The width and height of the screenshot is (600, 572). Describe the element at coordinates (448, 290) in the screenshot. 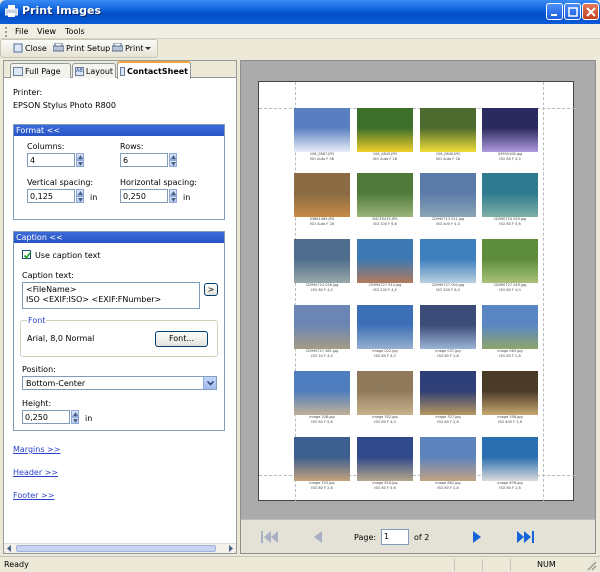

I see `thumbnail-caption: ISO 200 F 8,0` at that location.